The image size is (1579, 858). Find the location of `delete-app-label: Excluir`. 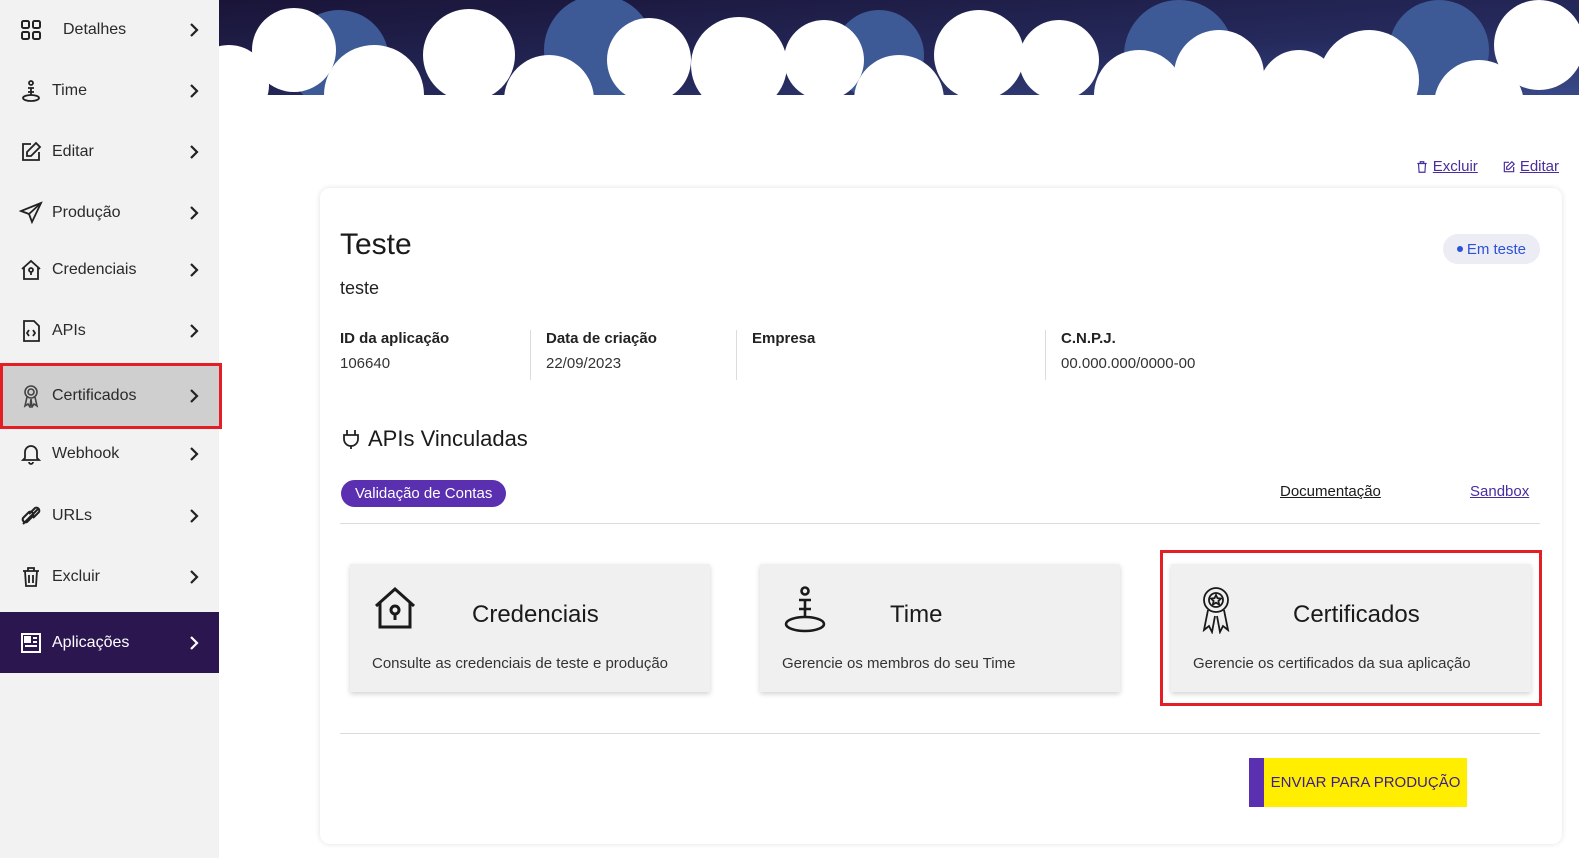

delete-app-label: Excluir is located at coordinates (1455, 166).